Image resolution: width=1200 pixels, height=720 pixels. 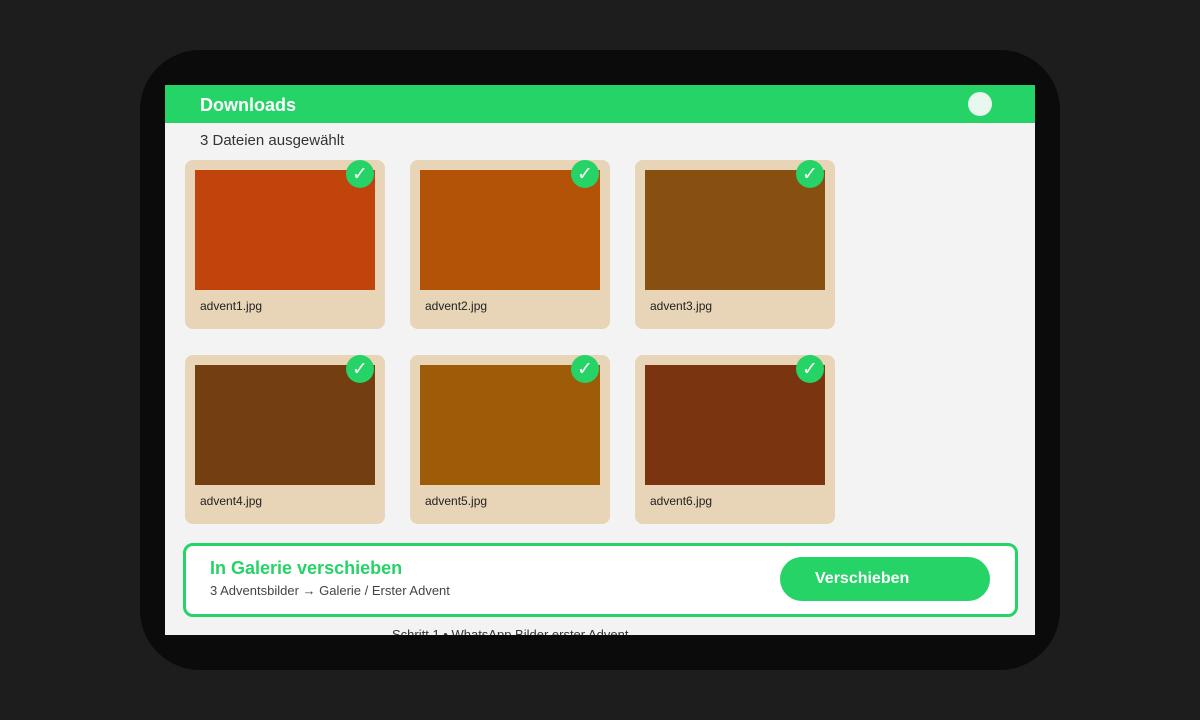 I want to click on file-name: advent3.jpg, so click(x=681, y=306).